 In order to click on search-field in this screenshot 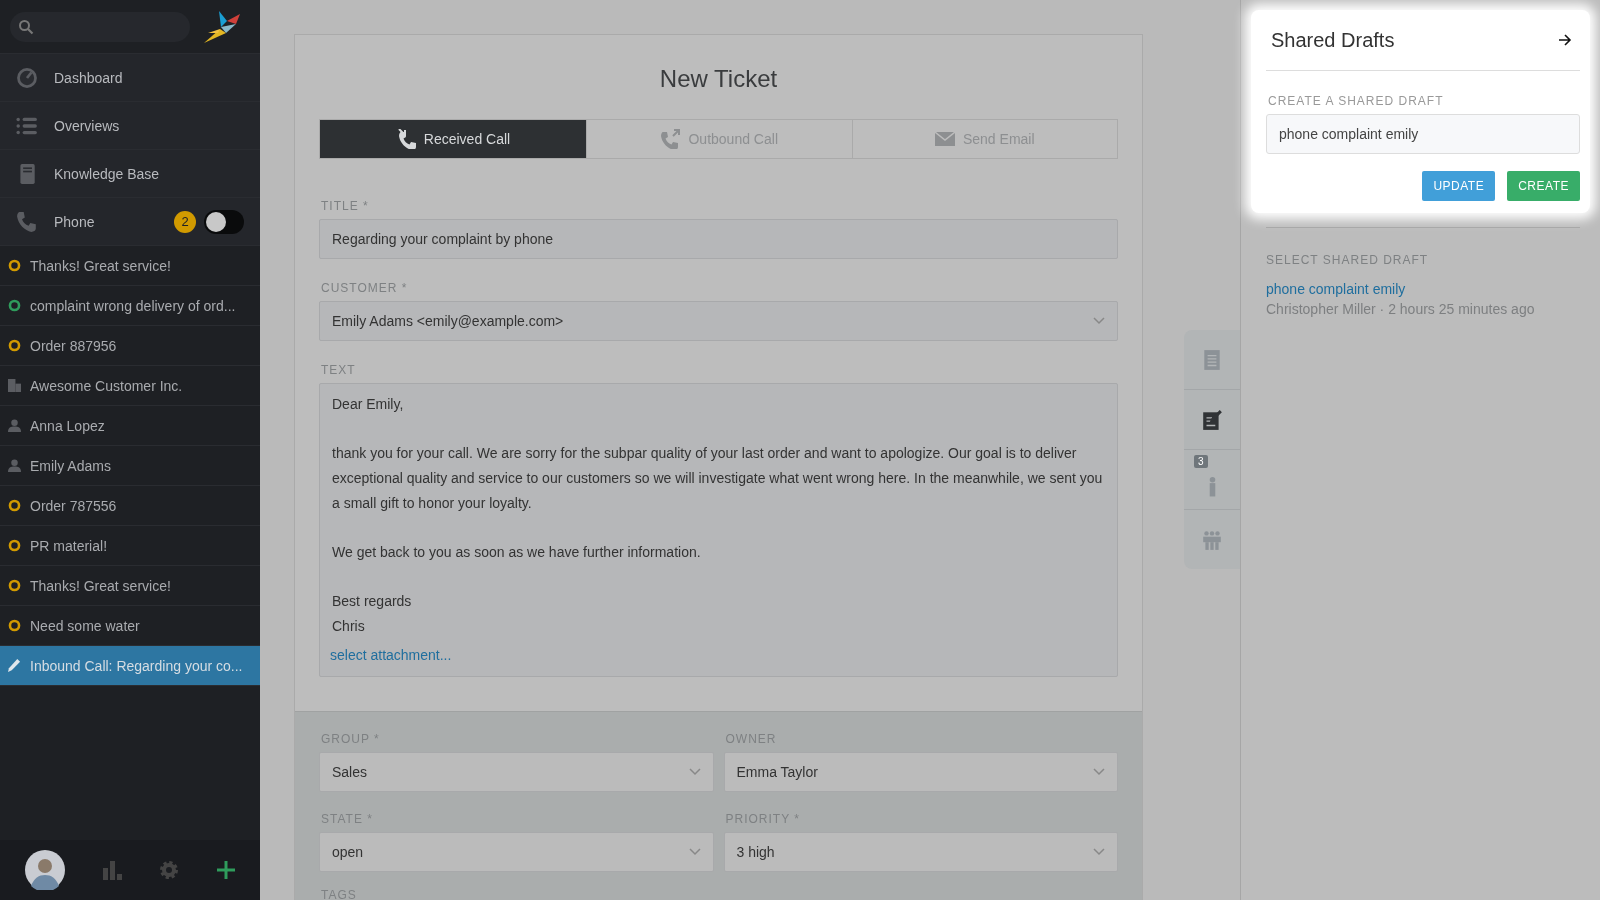, I will do `click(100, 26)`.